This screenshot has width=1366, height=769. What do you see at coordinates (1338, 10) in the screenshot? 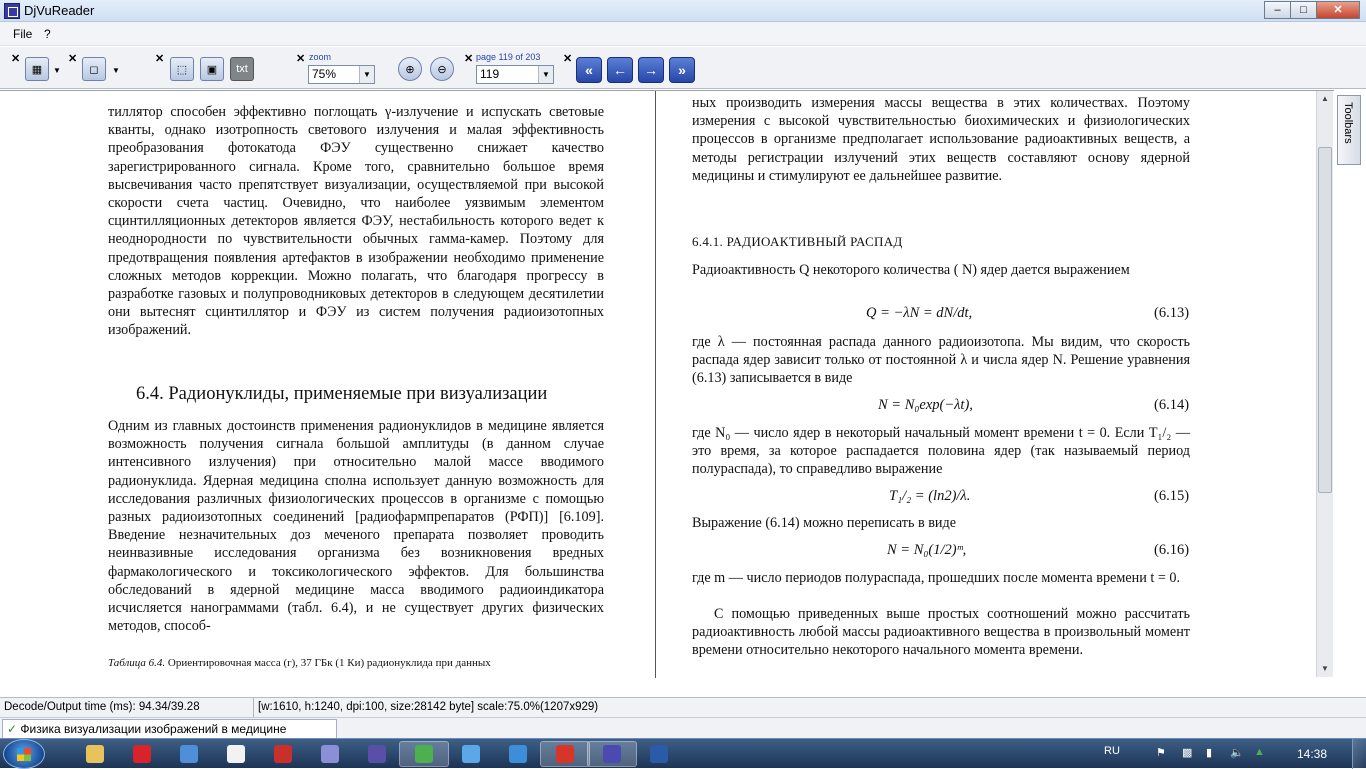
I see `close-button: ✕` at bounding box center [1338, 10].